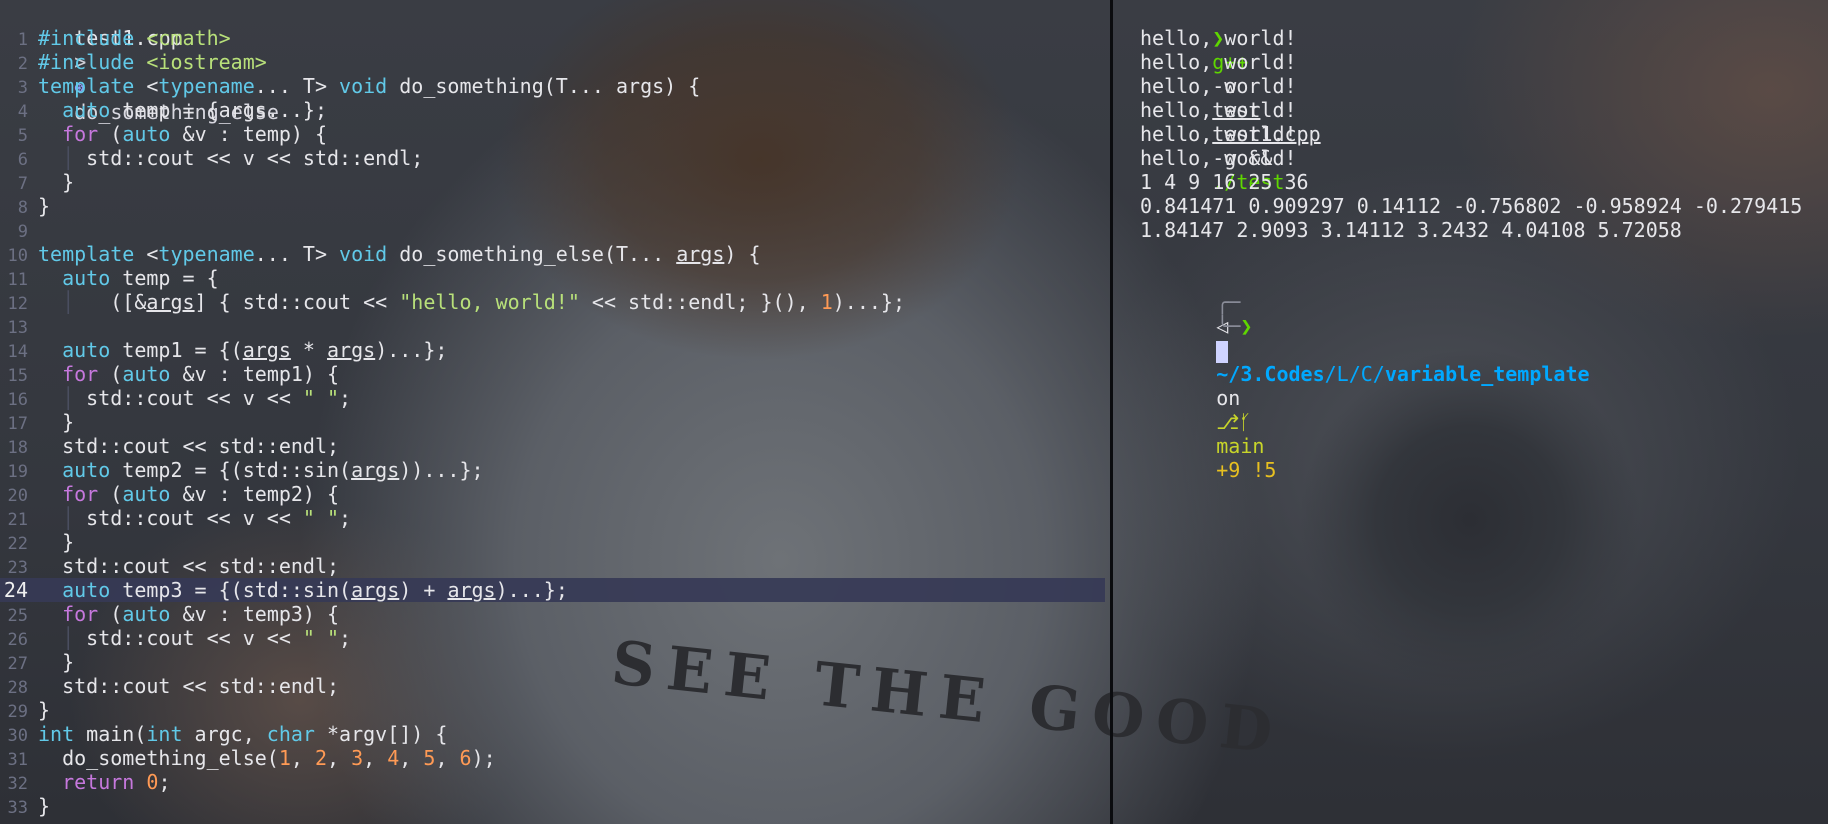  I want to click on code-token: 1, so click(826, 302).